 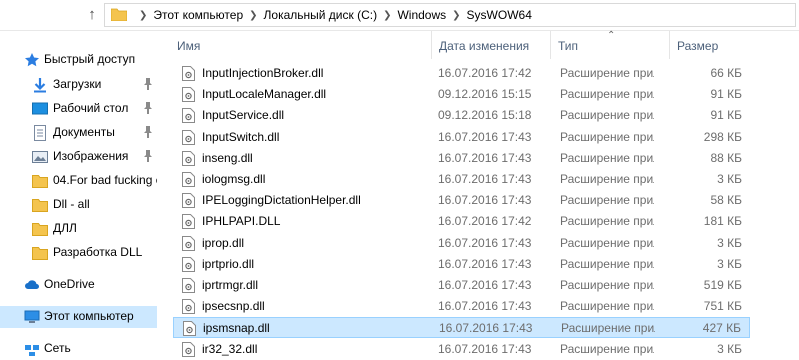 I want to click on nav-item-folder: Dll - all, so click(x=78, y=205).